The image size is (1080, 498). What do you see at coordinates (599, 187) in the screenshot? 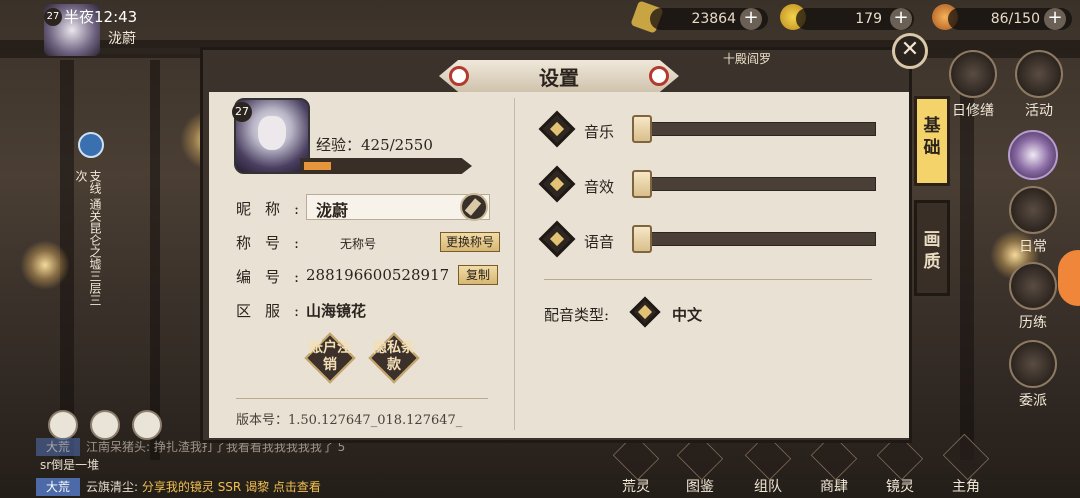
I see `sfx-label: 音效` at bounding box center [599, 187].